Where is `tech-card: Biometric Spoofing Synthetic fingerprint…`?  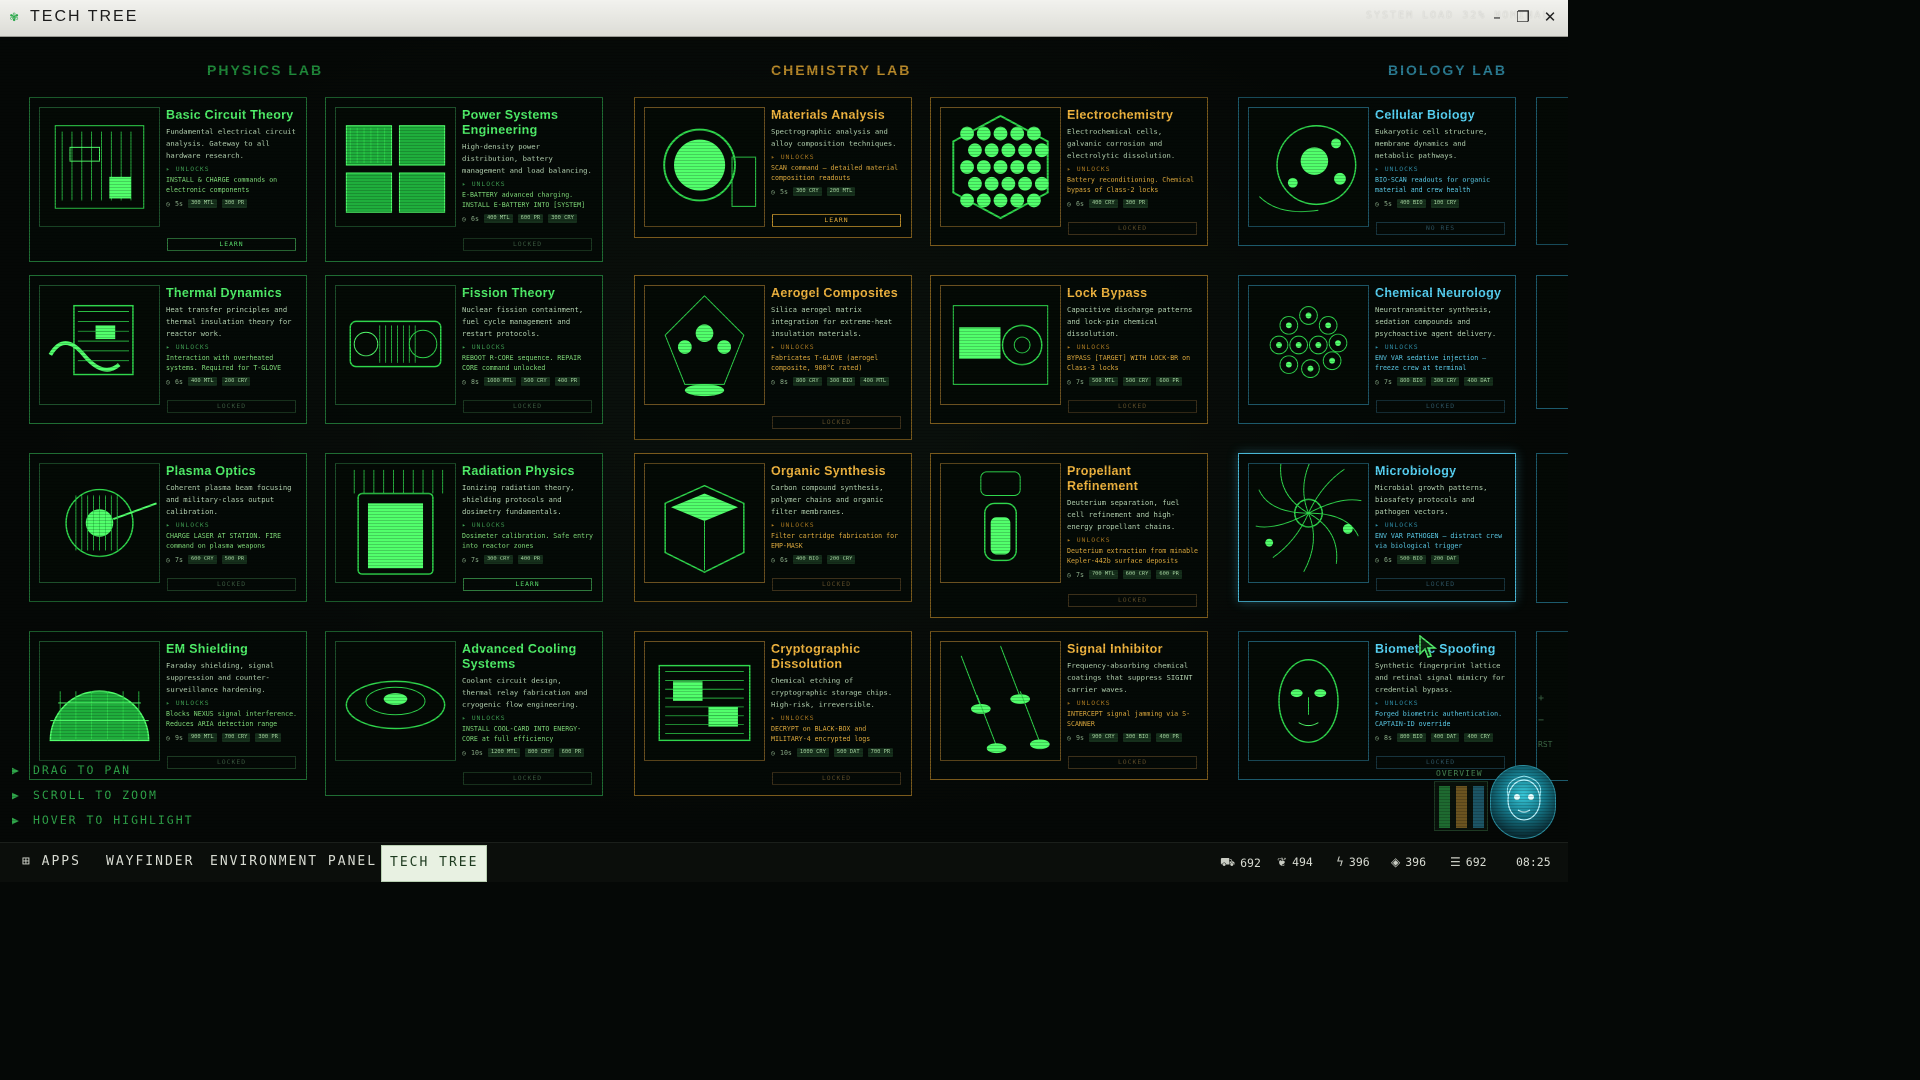
tech-card: Biometric Spoofing Synthetic fingerprint… is located at coordinates (1377, 705).